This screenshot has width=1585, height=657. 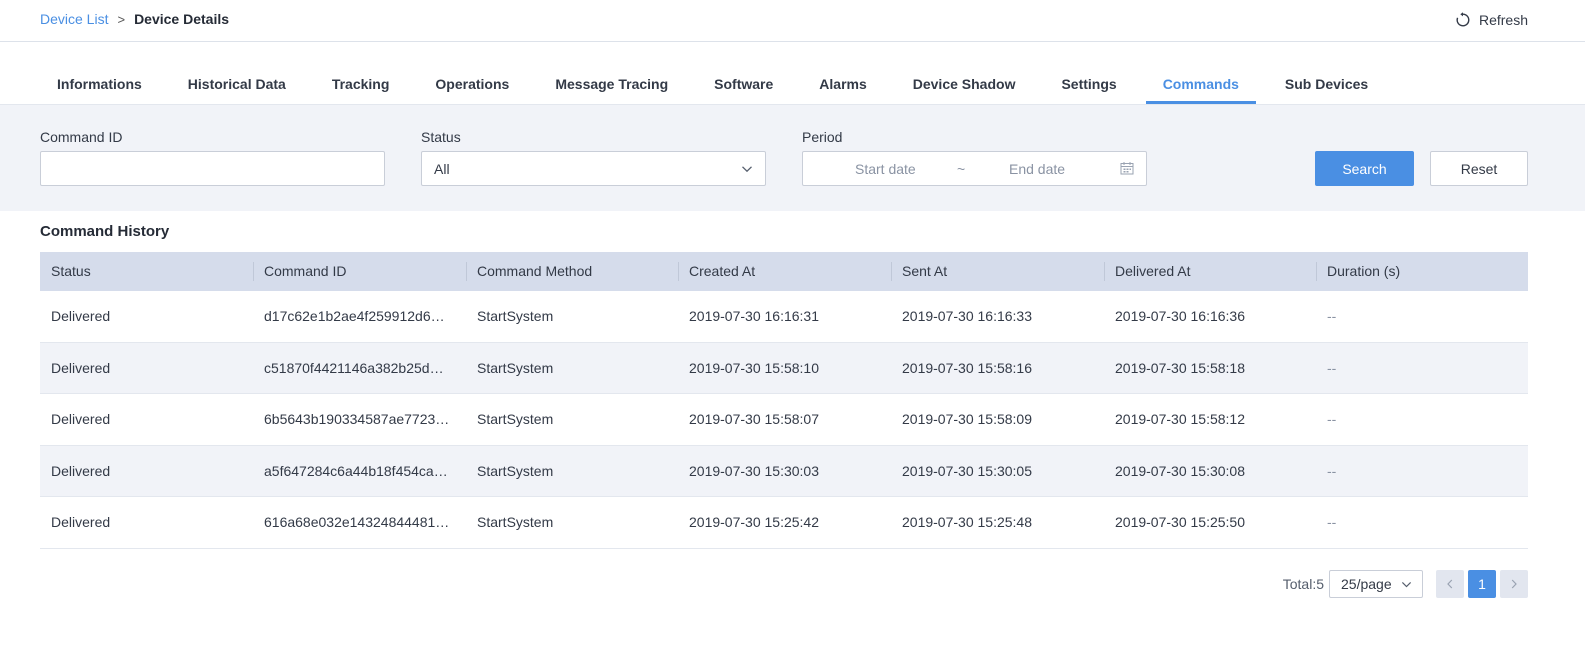 What do you see at coordinates (1303, 584) in the screenshot?
I see `total-count: Total:5` at bounding box center [1303, 584].